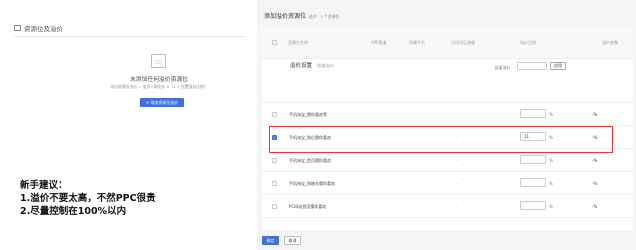  Describe the element at coordinates (162, 102) in the screenshot. I see `add-resource-premium-button: + 添加资源位溢价` at that location.